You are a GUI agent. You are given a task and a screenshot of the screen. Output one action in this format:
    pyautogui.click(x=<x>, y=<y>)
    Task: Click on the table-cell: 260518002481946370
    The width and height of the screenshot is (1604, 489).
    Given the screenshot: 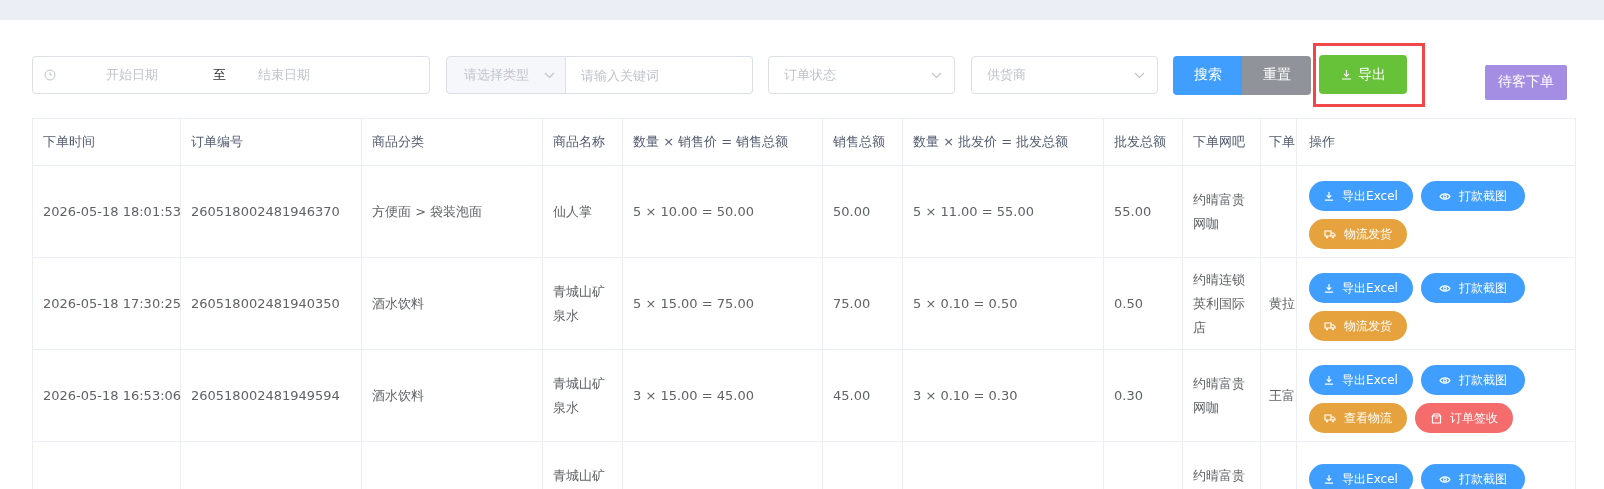 What is the action you would take?
    pyautogui.click(x=265, y=211)
    